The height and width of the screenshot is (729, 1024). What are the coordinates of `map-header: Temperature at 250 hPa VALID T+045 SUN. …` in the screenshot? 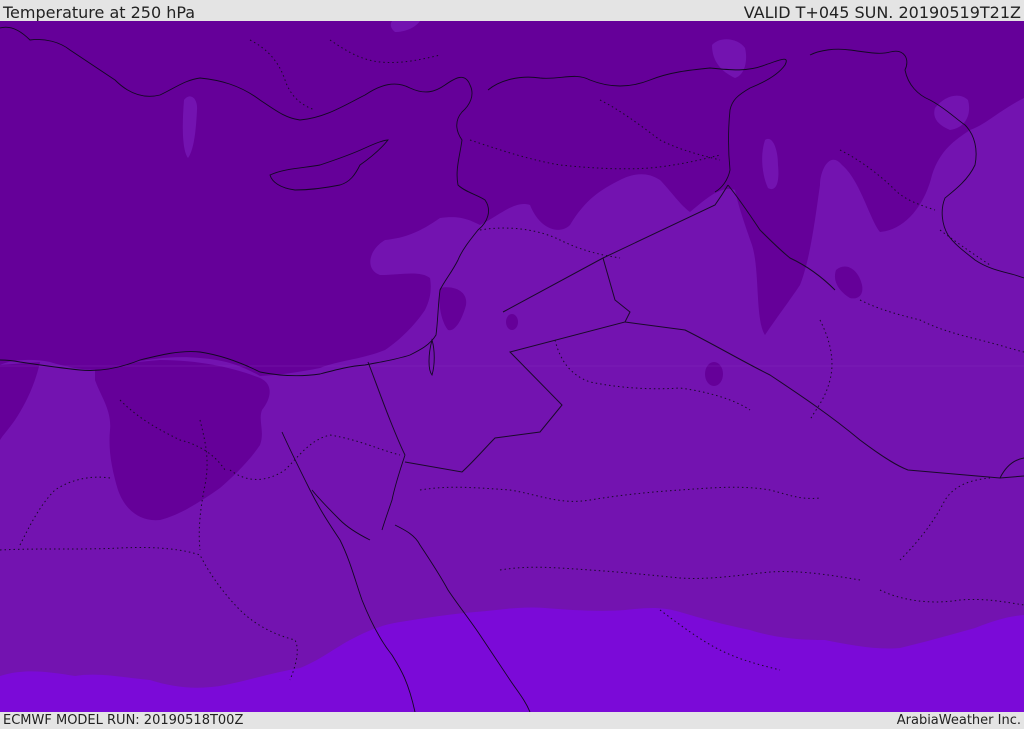 It's located at (512, 10).